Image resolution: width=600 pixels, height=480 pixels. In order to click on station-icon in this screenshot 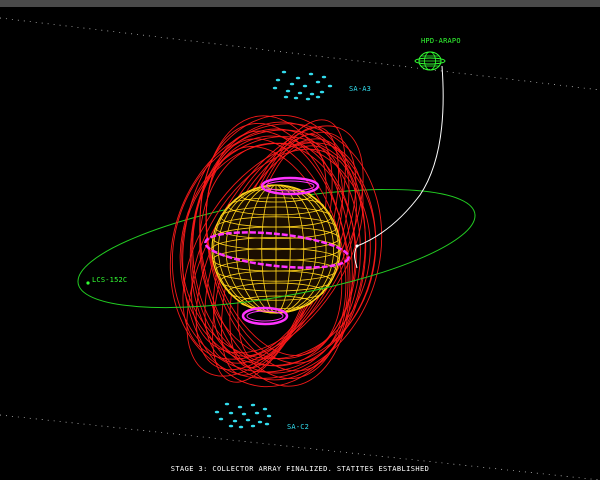, I will do `click(430, 61)`.